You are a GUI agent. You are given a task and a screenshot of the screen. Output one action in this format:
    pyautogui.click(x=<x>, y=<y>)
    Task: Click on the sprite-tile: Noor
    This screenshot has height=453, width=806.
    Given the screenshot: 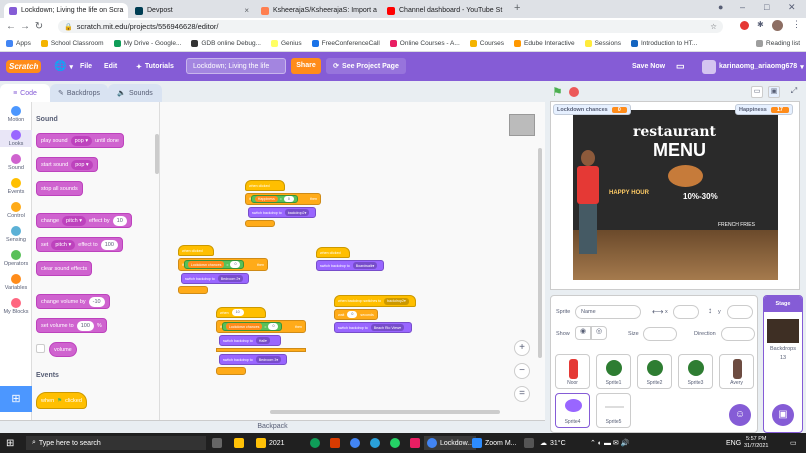 What is the action you would take?
    pyautogui.click(x=572, y=371)
    